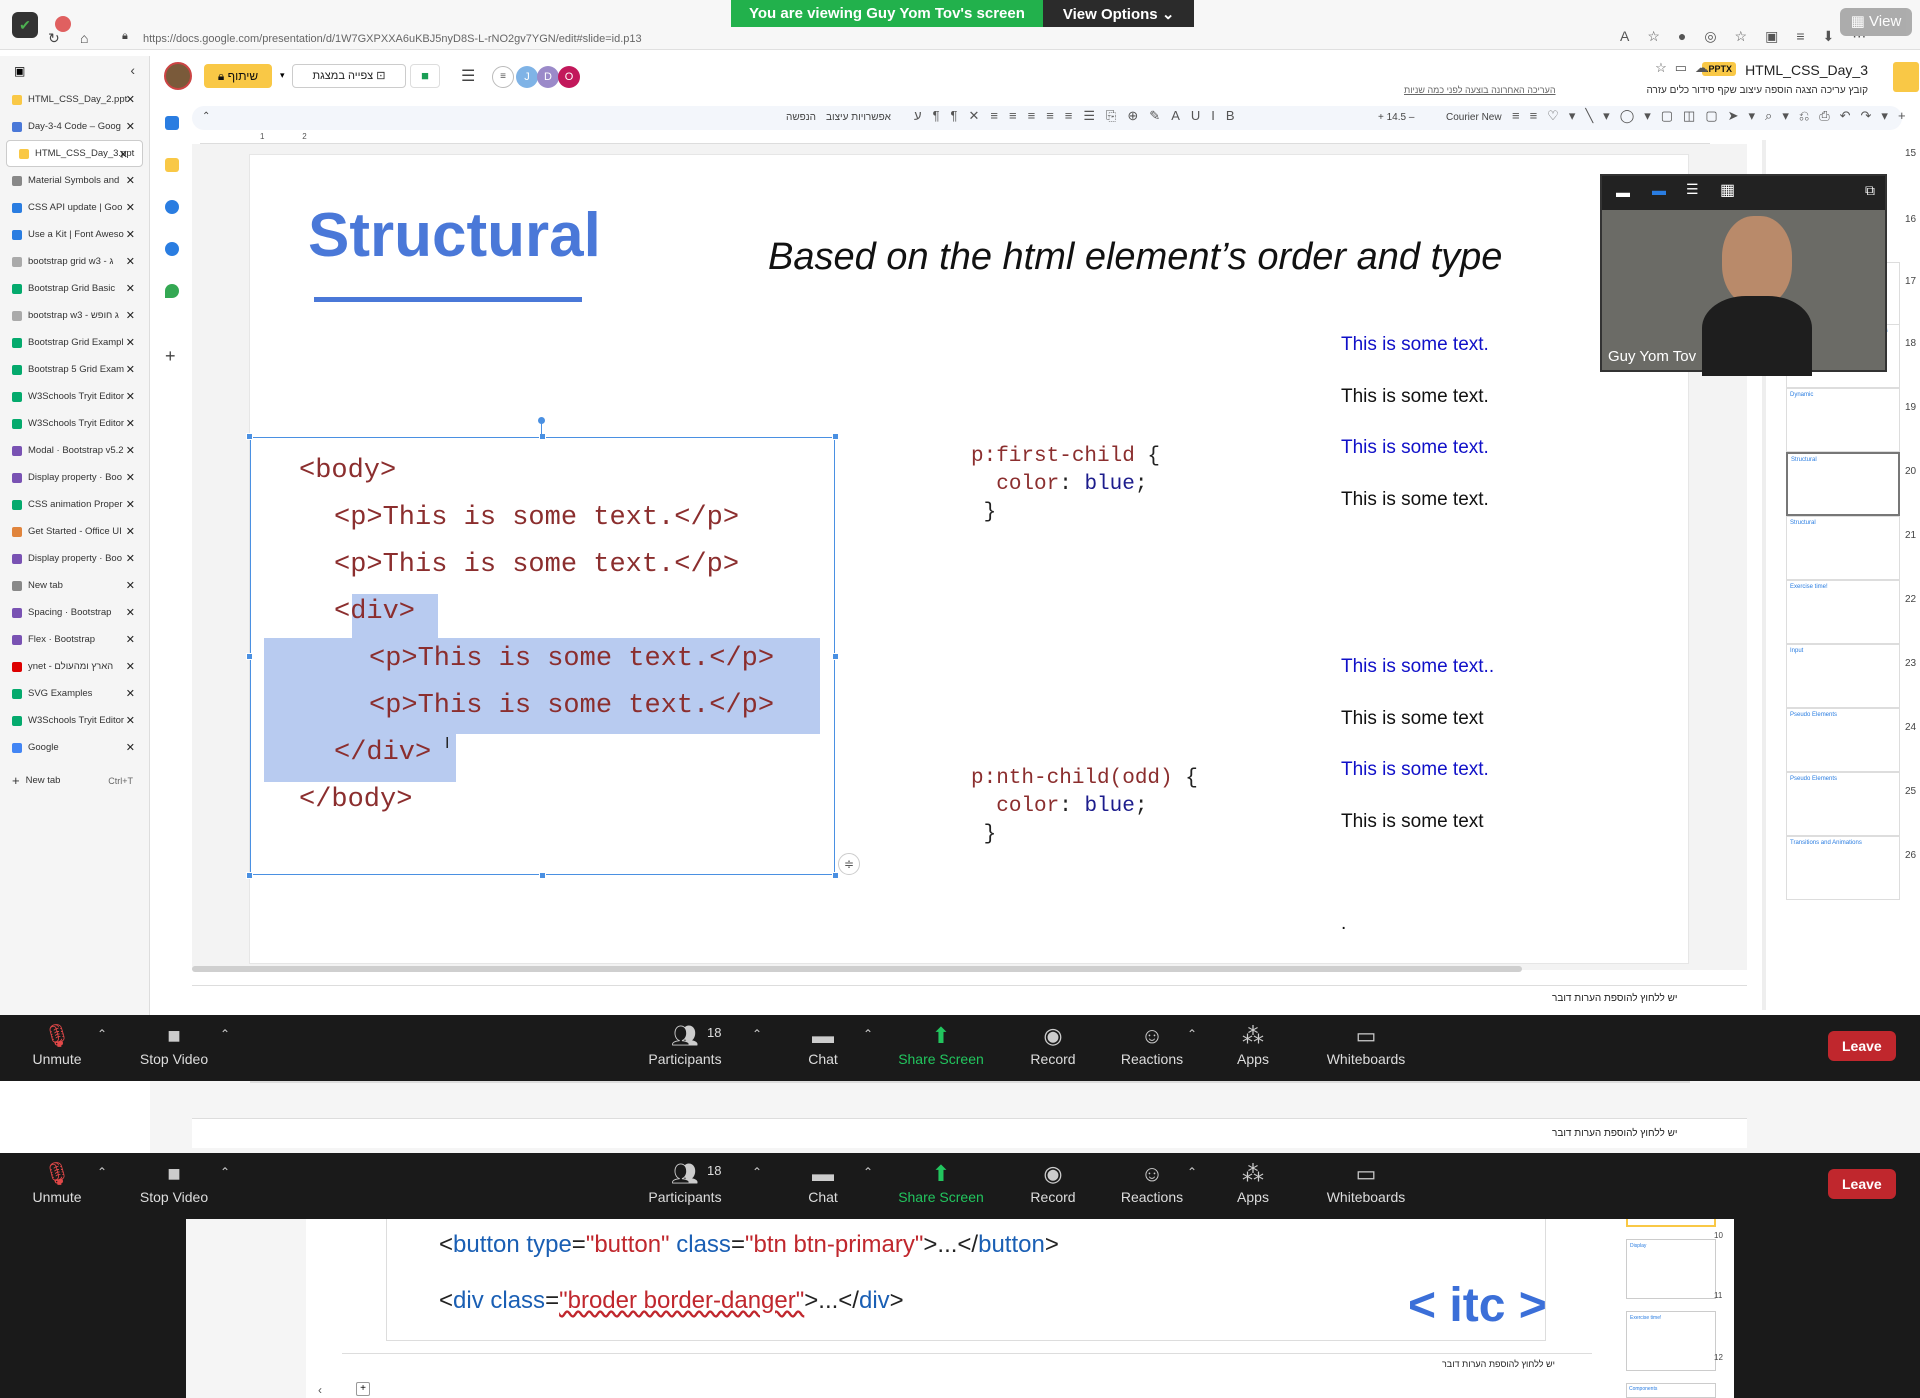  I want to click on meet-icon: ■, so click(425, 76).